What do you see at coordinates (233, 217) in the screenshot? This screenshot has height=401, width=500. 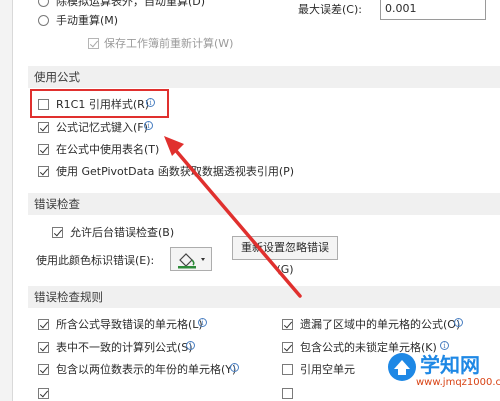 I see `annotation-arrow` at bounding box center [233, 217].